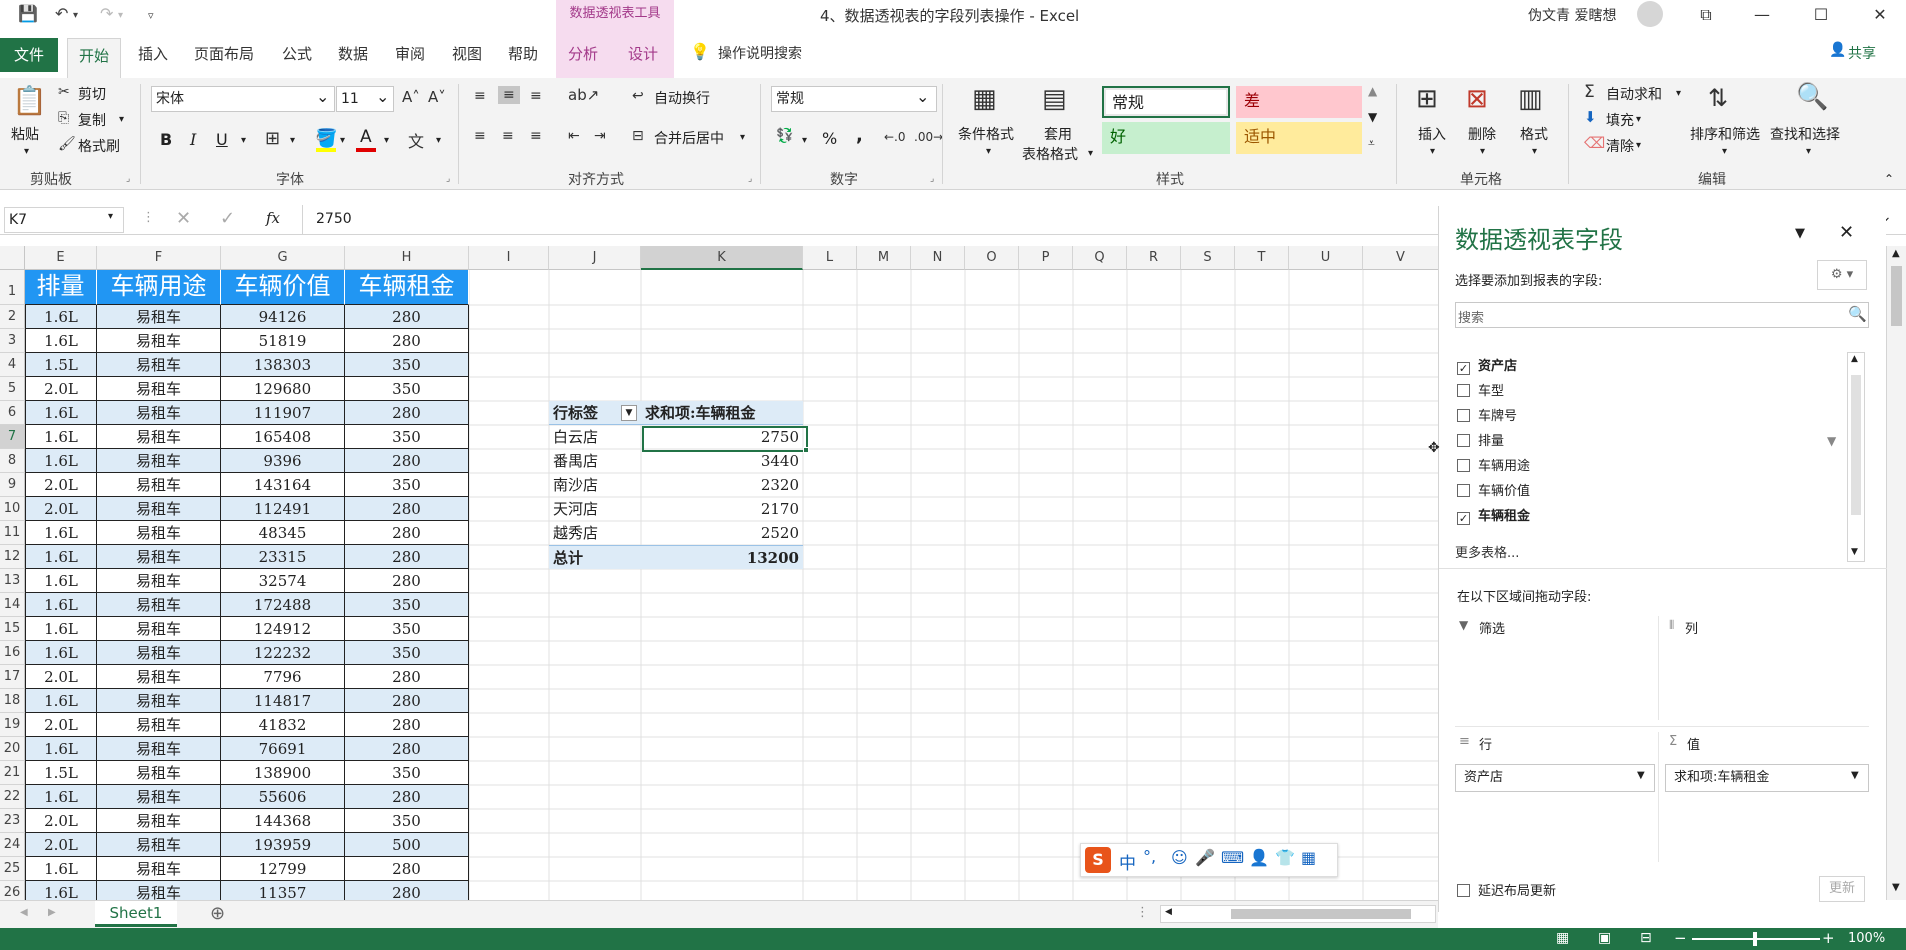  What do you see at coordinates (722, 258) in the screenshot?
I see `column-header: K` at bounding box center [722, 258].